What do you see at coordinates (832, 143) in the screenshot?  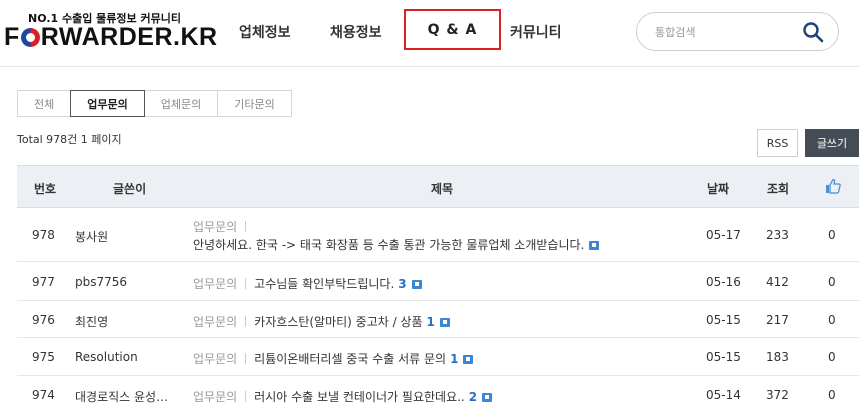 I see `write-button: 글쓰기` at bounding box center [832, 143].